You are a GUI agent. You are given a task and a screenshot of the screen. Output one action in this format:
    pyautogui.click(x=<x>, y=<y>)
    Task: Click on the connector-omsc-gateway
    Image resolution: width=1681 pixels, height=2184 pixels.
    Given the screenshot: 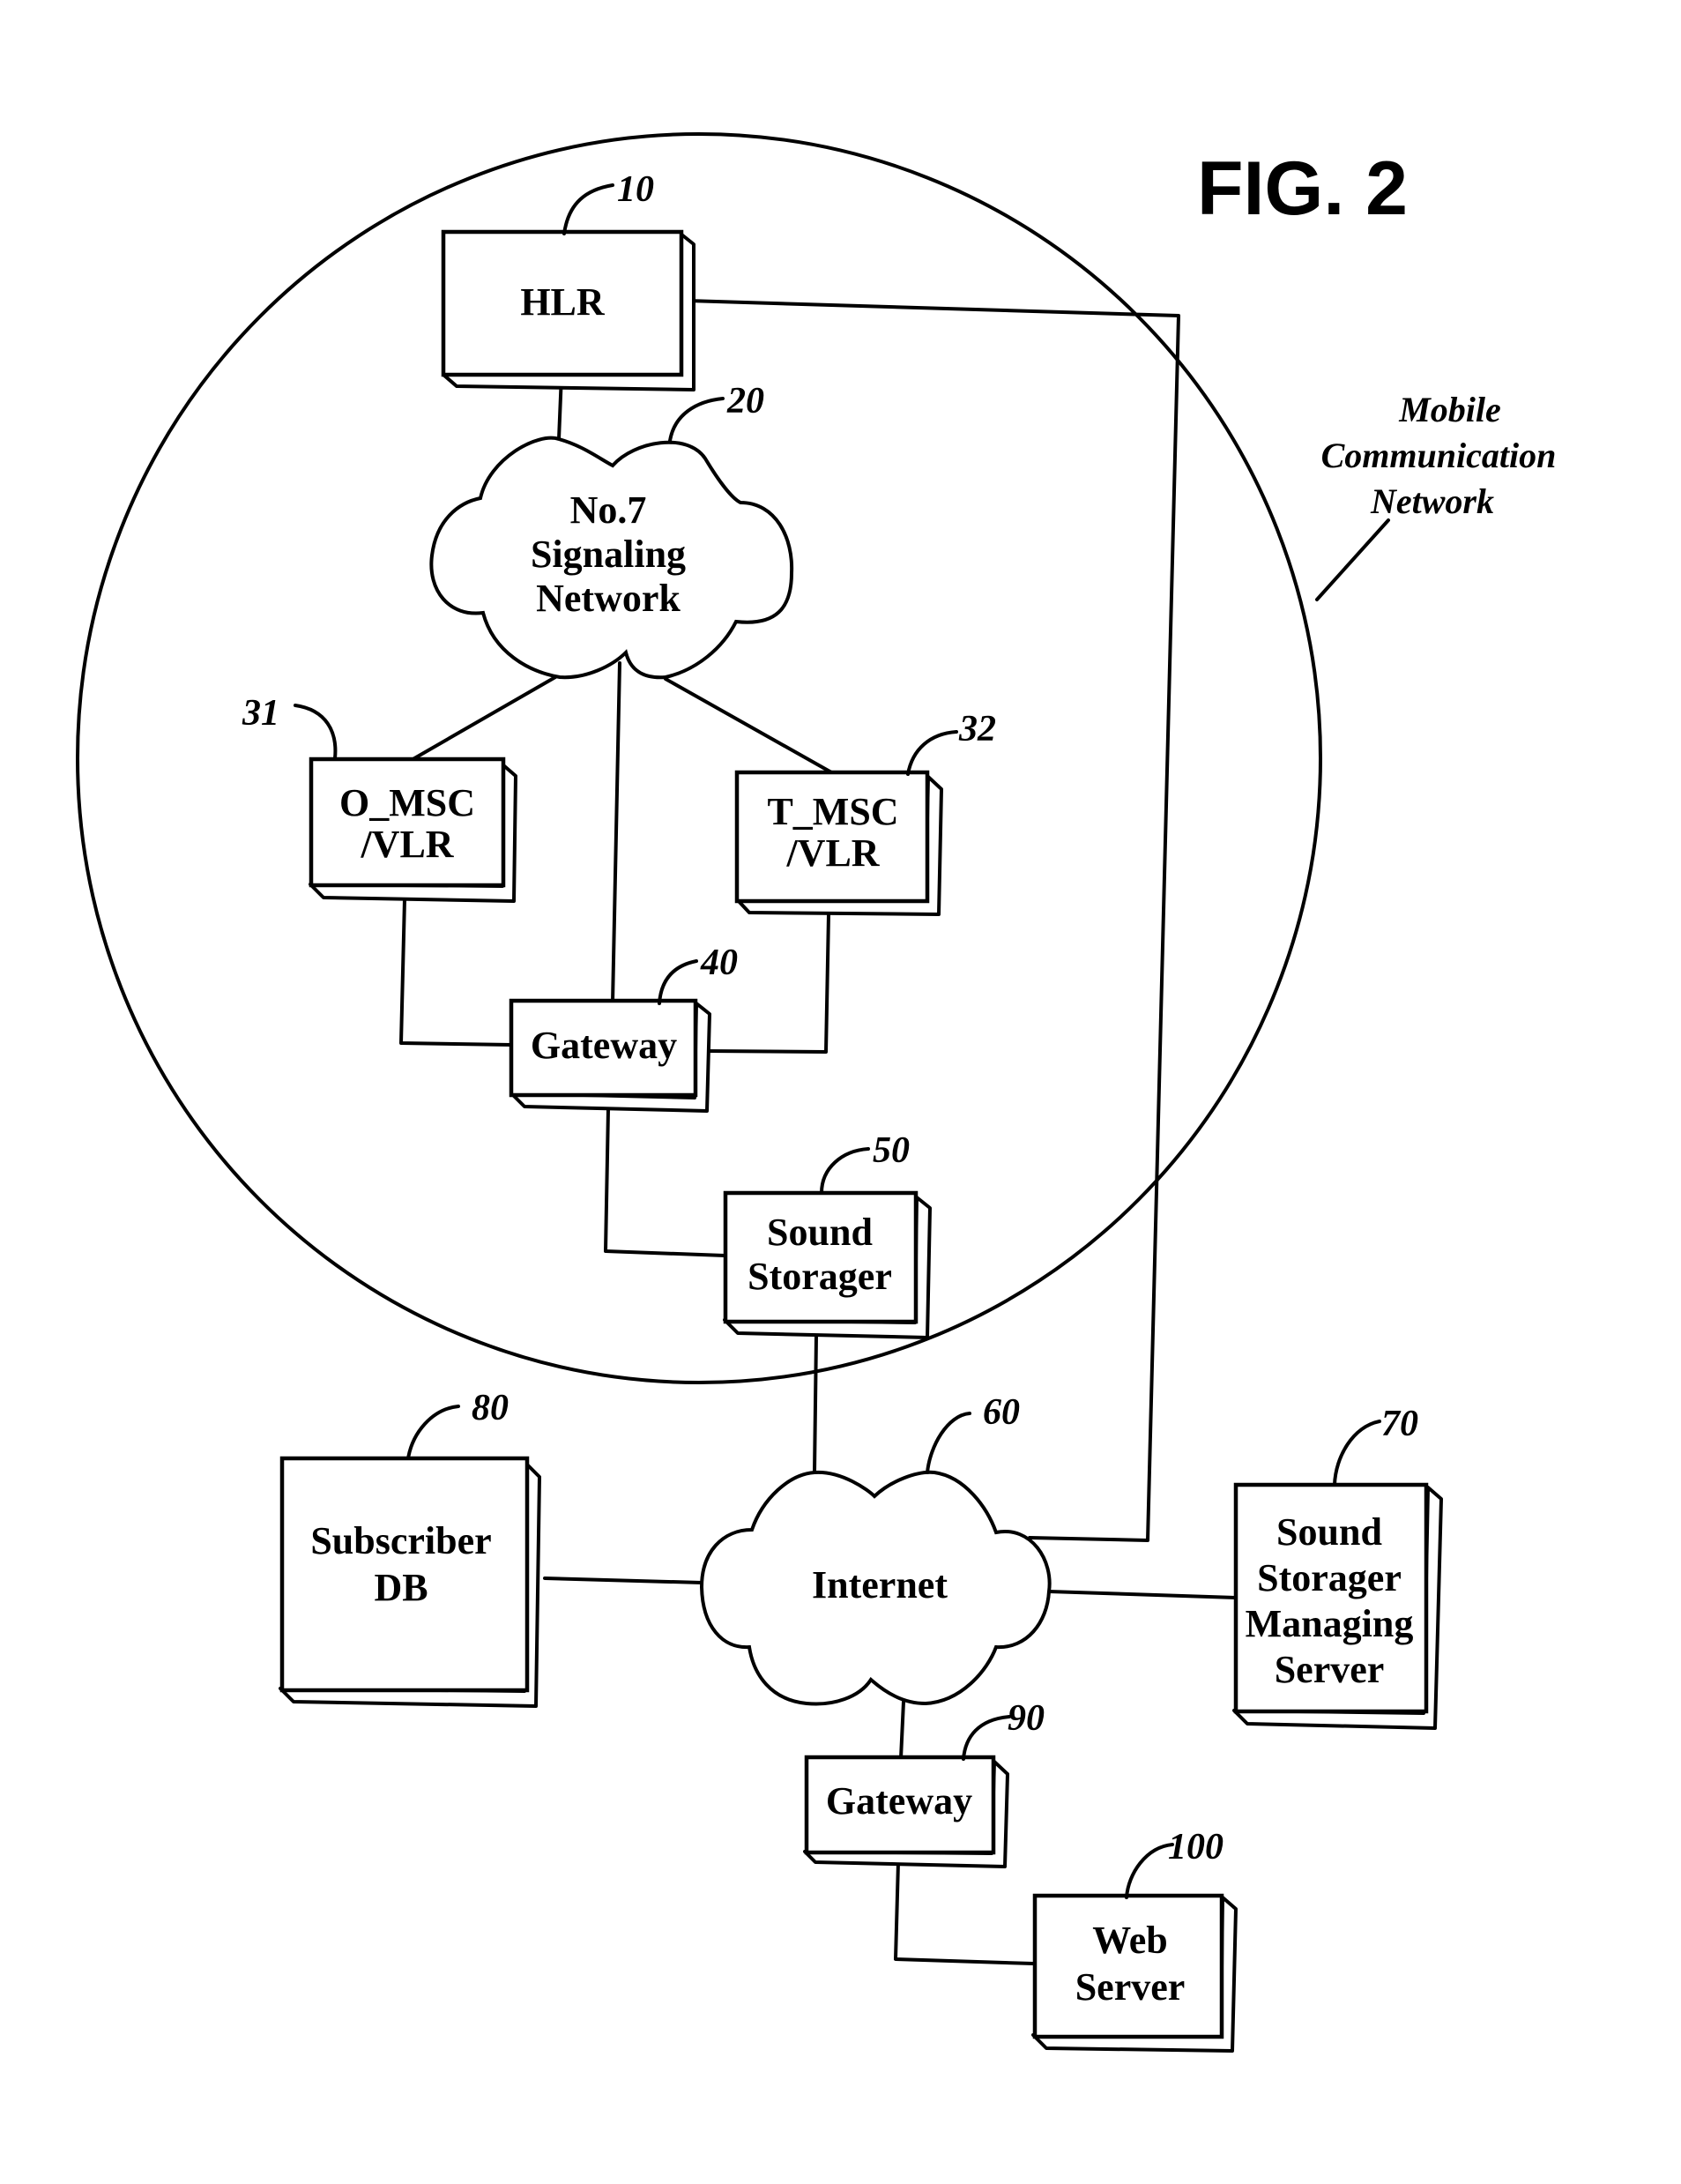 What is the action you would take?
    pyautogui.click(x=456, y=972)
    